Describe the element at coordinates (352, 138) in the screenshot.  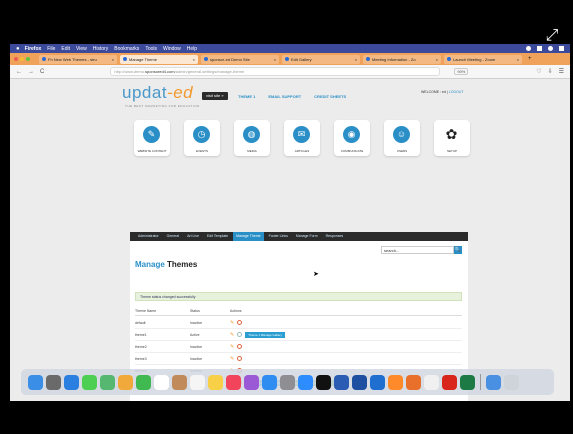
I see `communicate-tile: ◉ COMMUNICATE` at that location.